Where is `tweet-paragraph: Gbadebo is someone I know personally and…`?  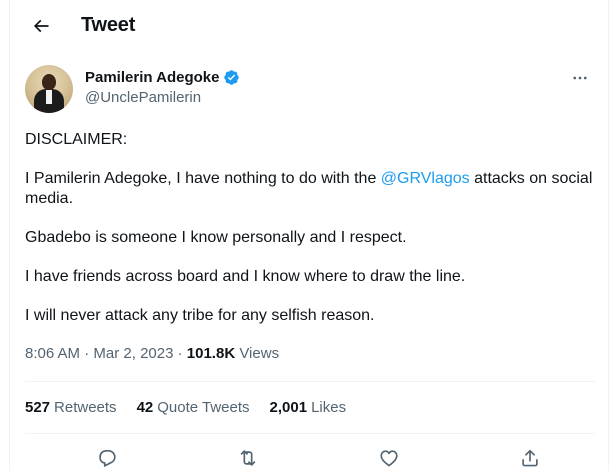 tweet-paragraph: Gbadebo is someone I know personally and… is located at coordinates (216, 237).